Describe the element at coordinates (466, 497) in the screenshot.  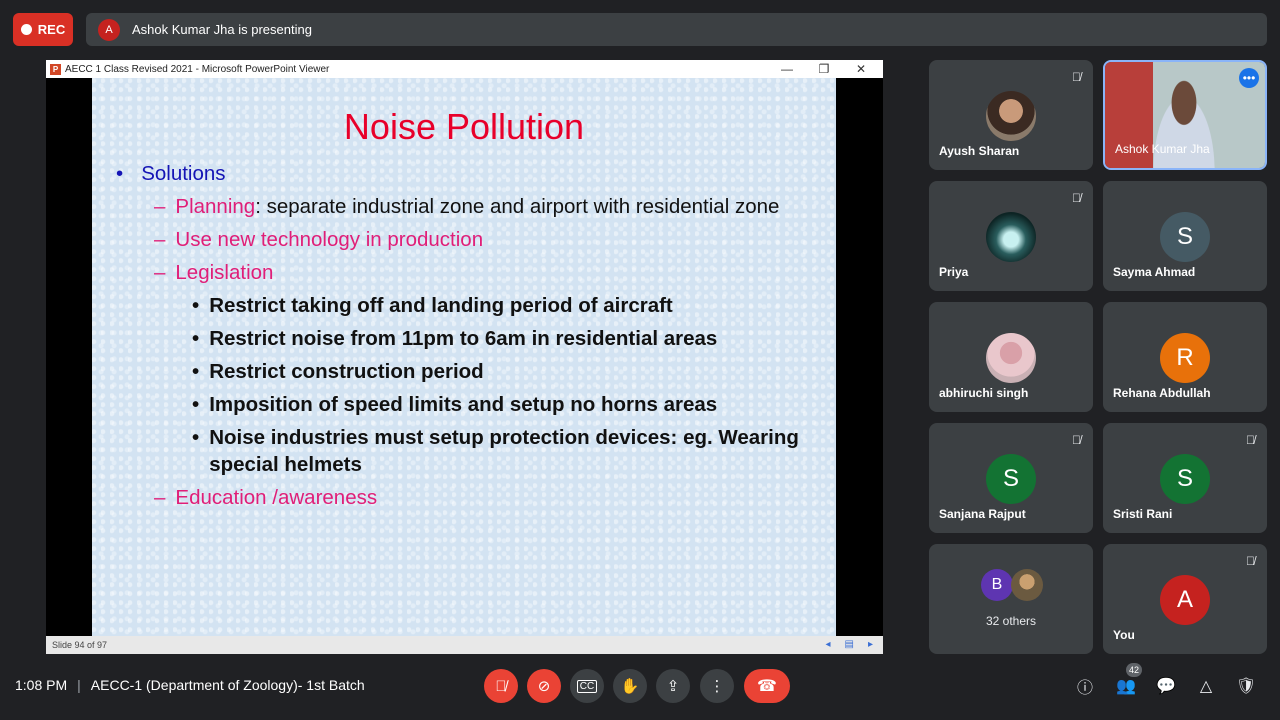
I see `item-education: – Education /awareness` at that location.